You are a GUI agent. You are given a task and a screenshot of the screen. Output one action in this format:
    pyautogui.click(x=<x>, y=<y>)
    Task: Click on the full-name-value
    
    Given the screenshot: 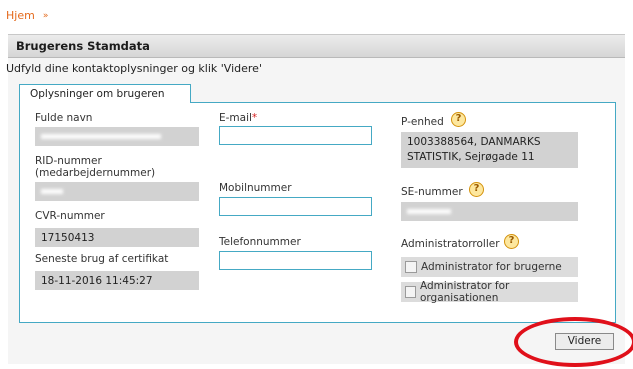 What is the action you would take?
    pyautogui.click(x=117, y=136)
    